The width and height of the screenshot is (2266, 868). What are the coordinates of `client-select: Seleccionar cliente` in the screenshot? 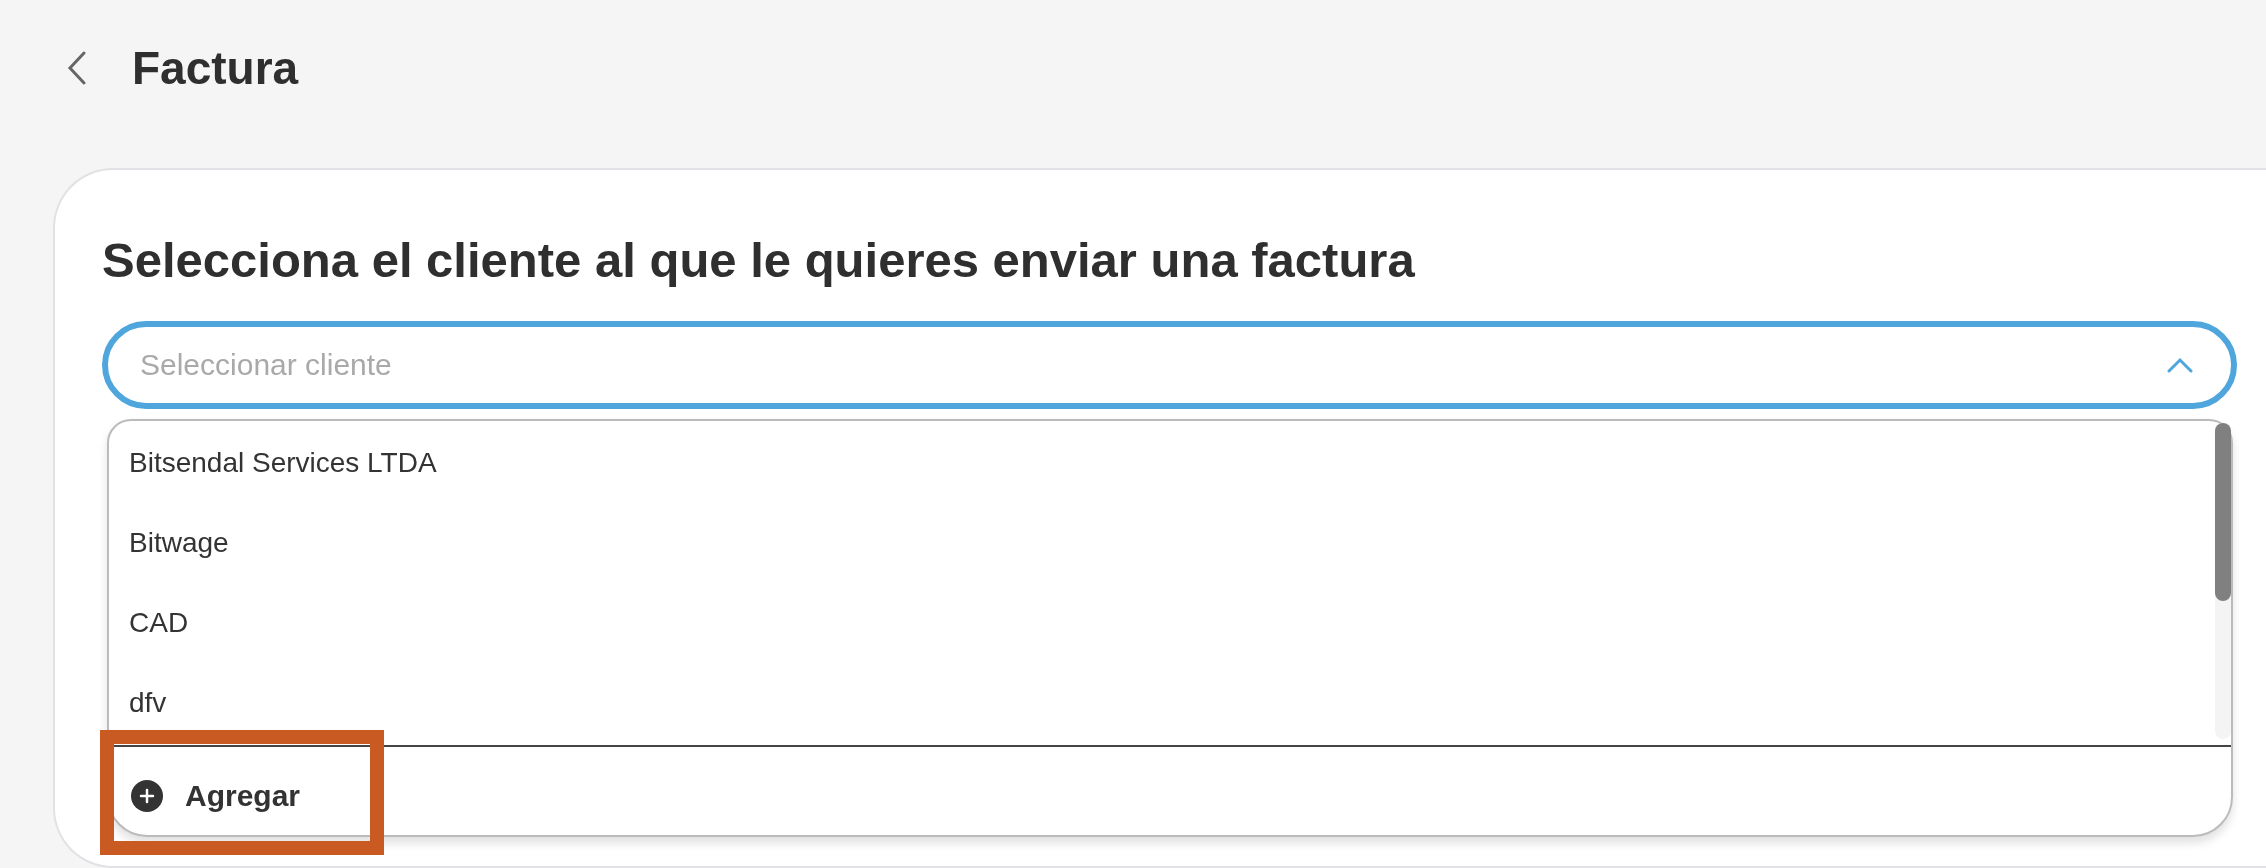 It's located at (1169, 365).